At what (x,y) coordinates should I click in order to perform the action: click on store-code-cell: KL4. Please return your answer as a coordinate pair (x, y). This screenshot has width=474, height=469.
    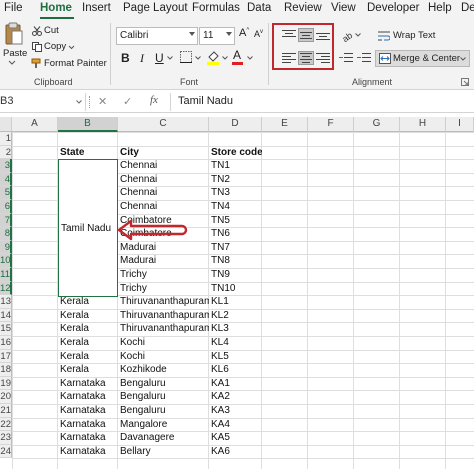
    Looking at the image, I should click on (235, 343).